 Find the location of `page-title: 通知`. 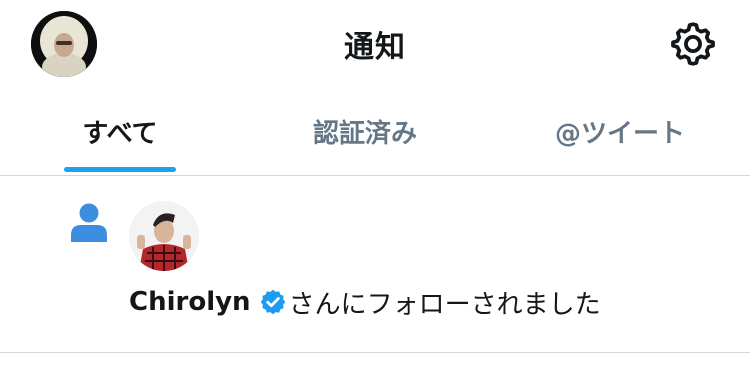

page-title: 通知 is located at coordinates (375, 47).